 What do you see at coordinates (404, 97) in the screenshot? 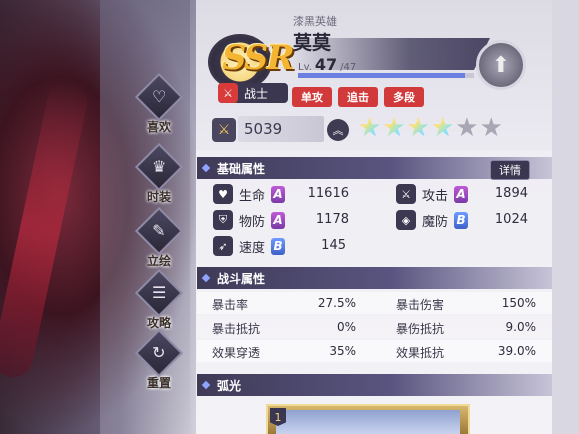
I see `skill-tag: 多段` at bounding box center [404, 97].